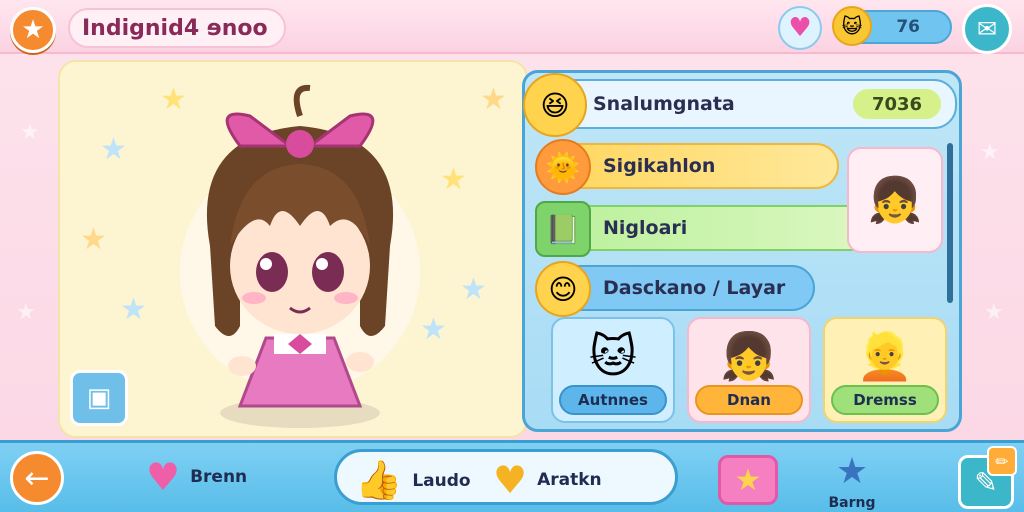 Image resolution: width=1024 pixels, height=512 pixels. Describe the element at coordinates (897, 104) in the screenshot. I see `score-value: 7036` at that location.